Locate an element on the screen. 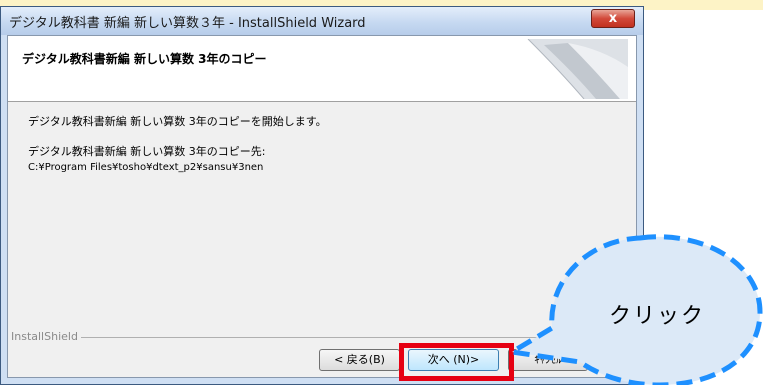 Image resolution: width=763 pixels, height=385 pixels. installshield-page-curl-graphic is located at coordinates (577, 69).